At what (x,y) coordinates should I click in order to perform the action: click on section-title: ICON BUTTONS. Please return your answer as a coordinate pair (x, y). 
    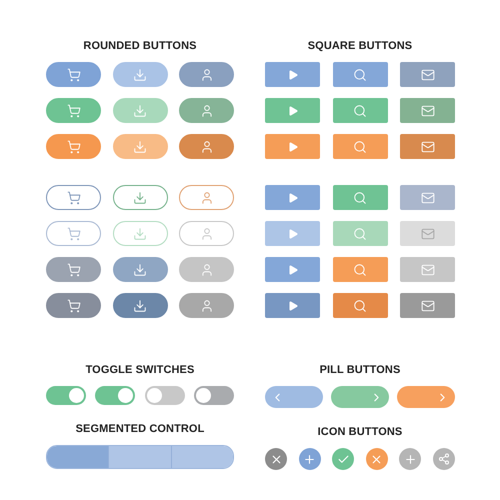
    Looking at the image, I should click on (360, 432).